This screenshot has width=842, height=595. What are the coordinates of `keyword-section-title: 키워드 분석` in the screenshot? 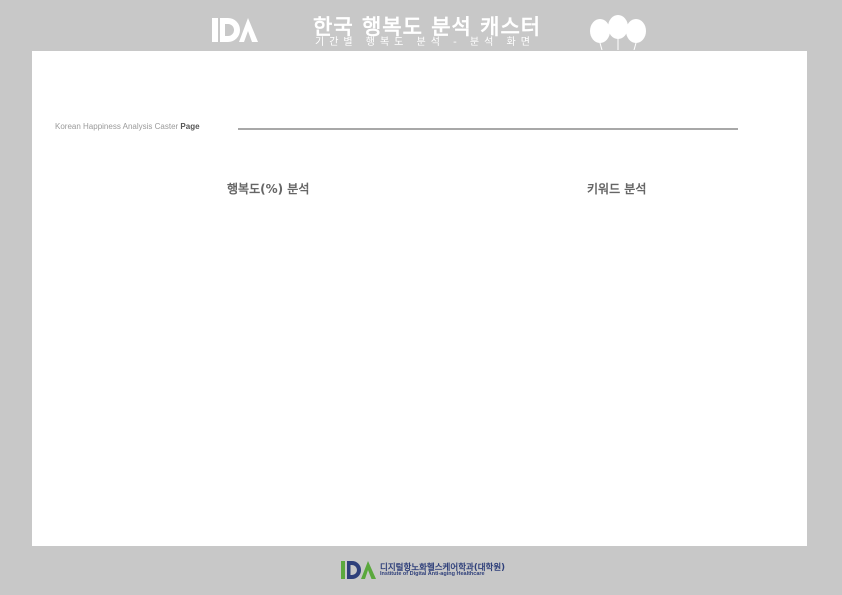 It's located at (617, 189).